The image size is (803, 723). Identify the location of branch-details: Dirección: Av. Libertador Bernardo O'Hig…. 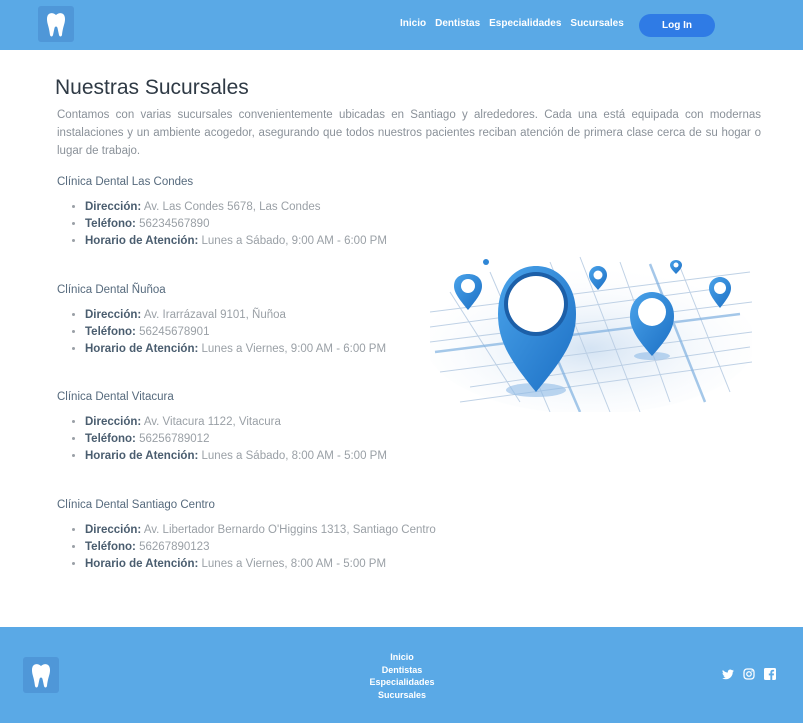
(246, 547).